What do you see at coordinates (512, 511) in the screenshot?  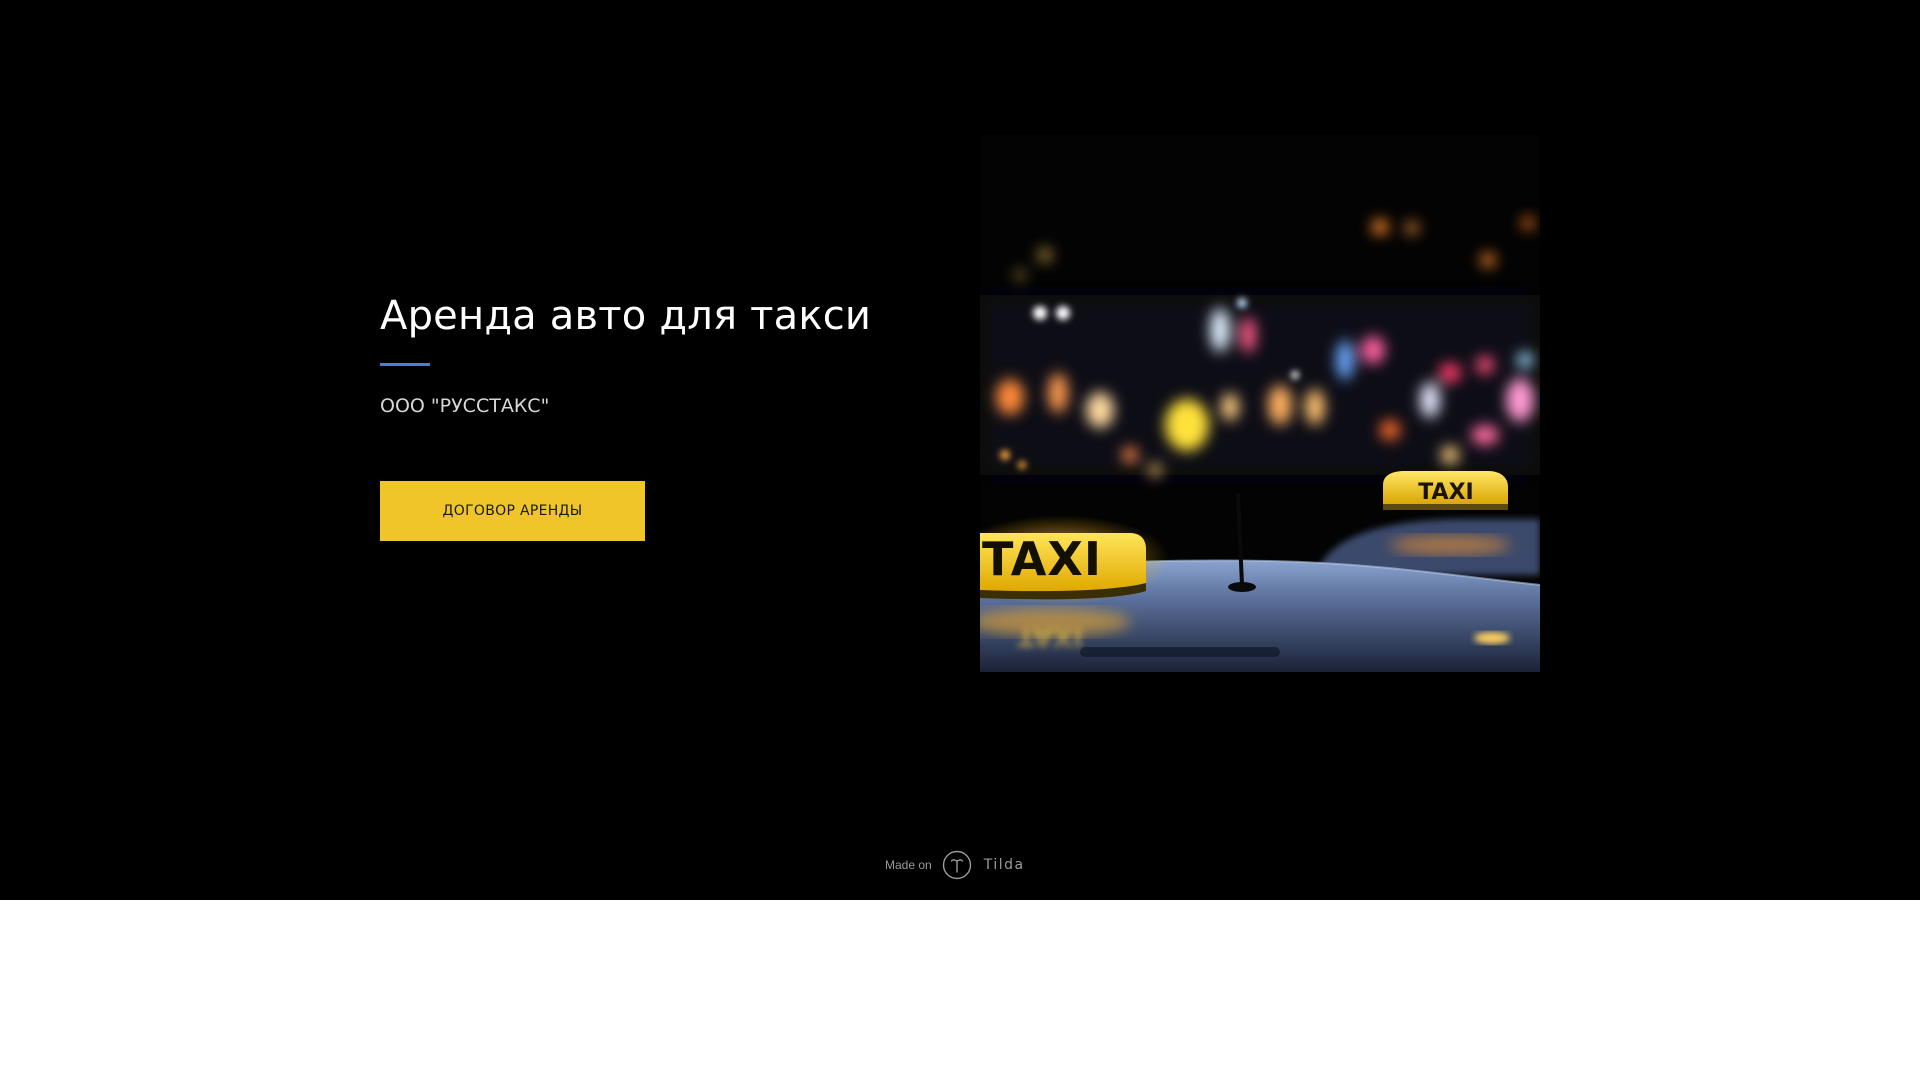 I see `rental-agreement-button: ДОГОВОР АРЕНДЫ` at bounding box center [512, 511].